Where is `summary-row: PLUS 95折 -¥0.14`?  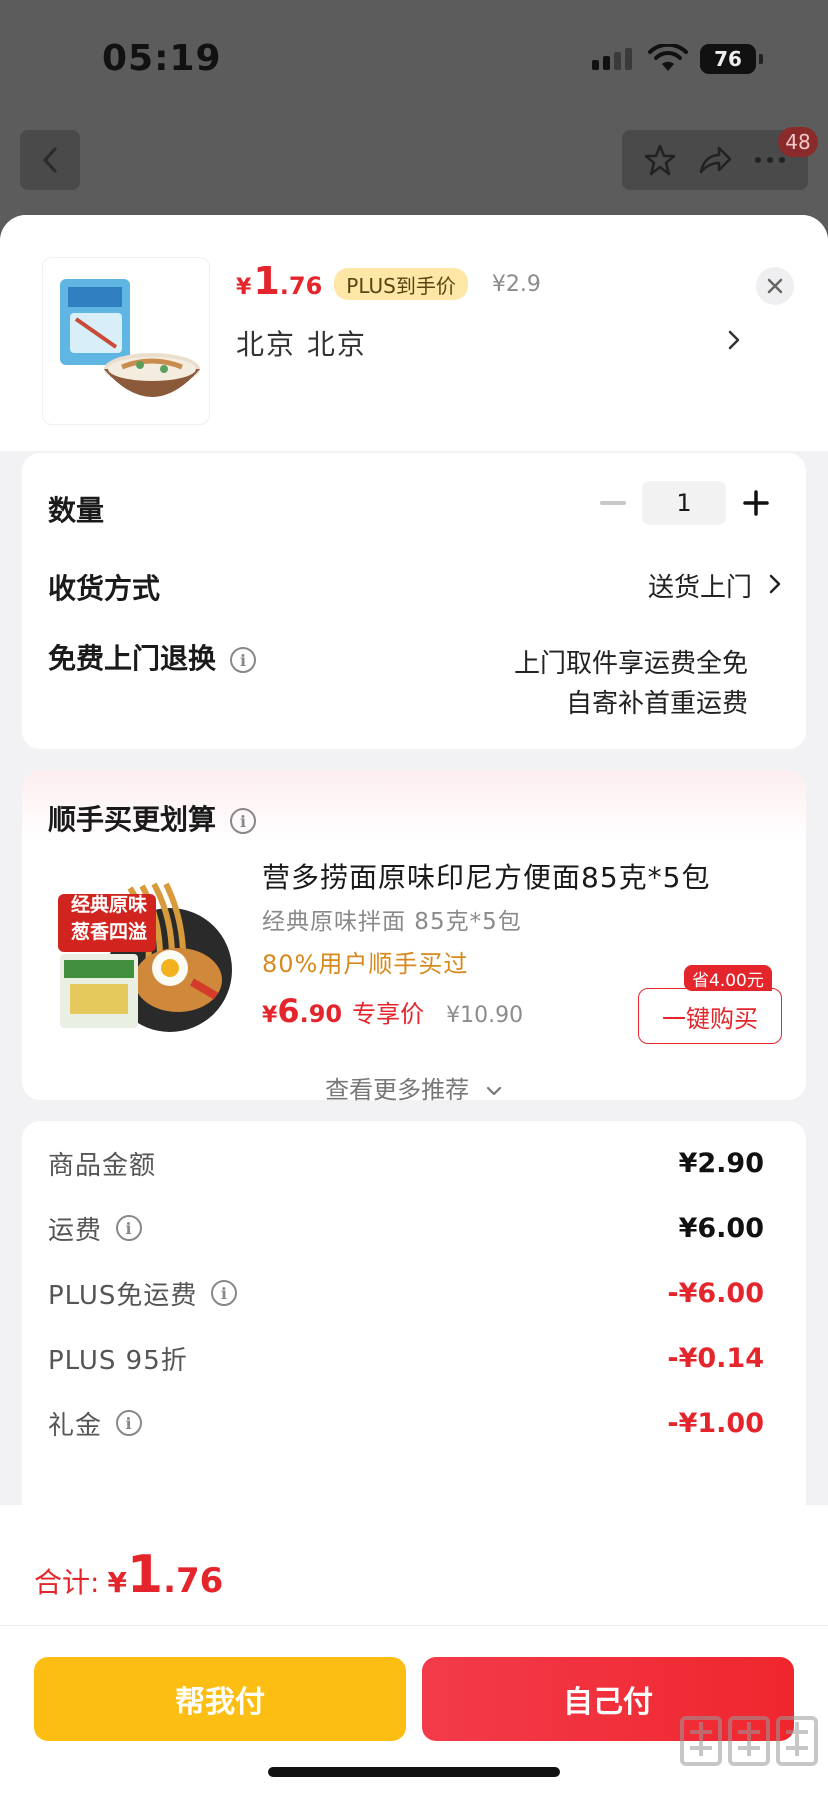 summary-row: PLUS 95折 -¥0.14 is located at coordinates (406, 1358).